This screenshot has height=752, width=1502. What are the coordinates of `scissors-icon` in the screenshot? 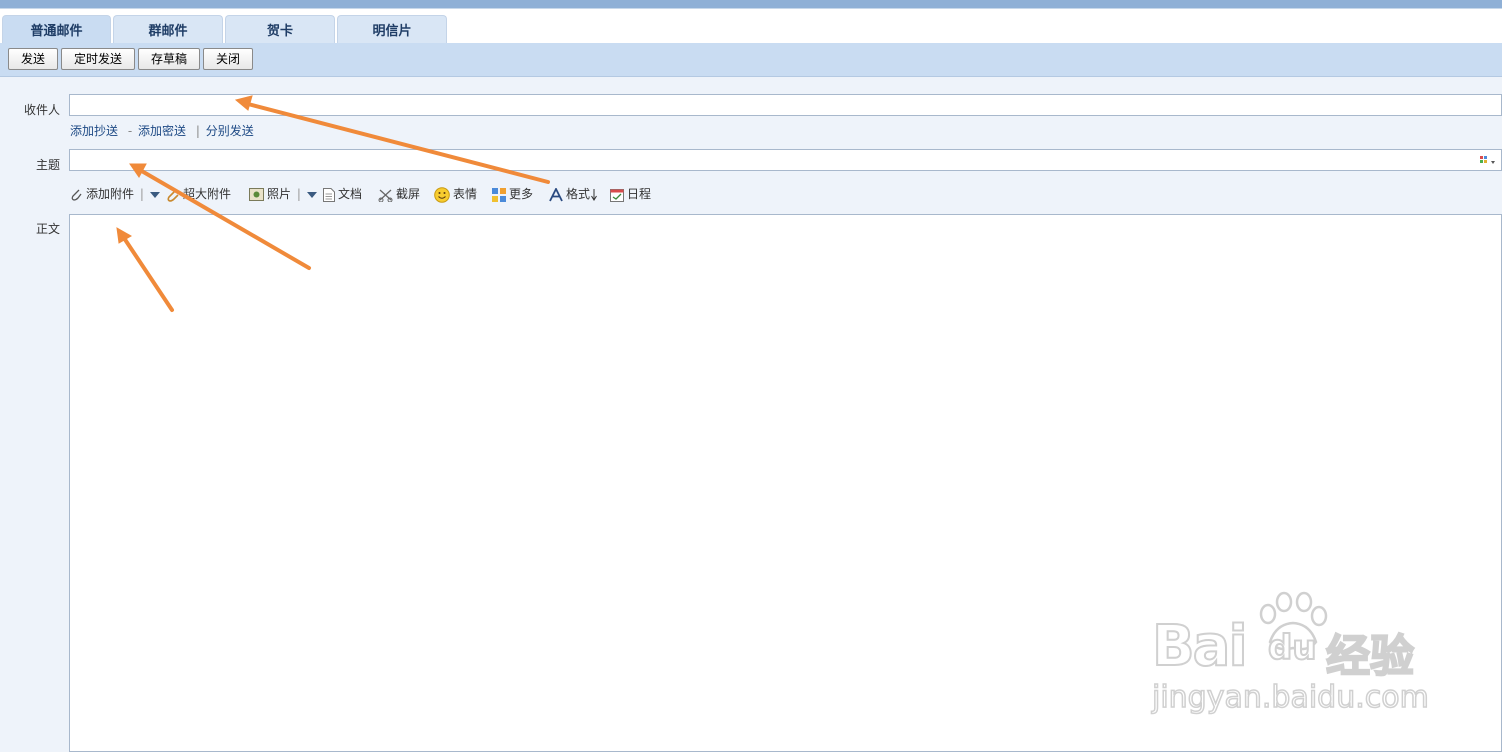 It's located at (385, 195).